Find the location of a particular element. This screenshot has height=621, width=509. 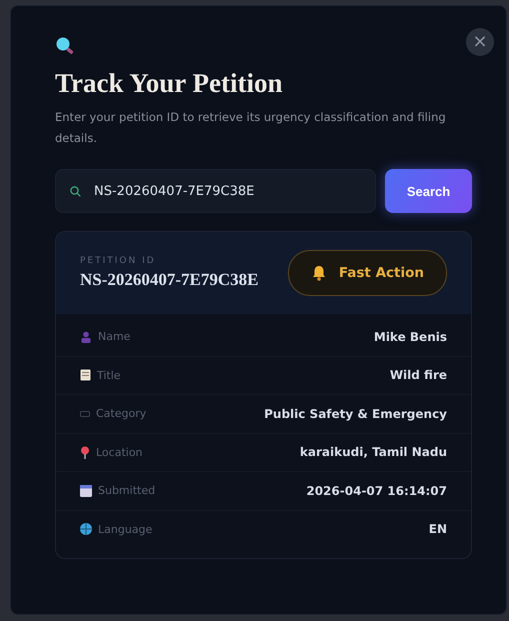

dialog-description: Enter your petition ID to retrieve its urgency classification and filing details. is located at coordinates (251, 128).